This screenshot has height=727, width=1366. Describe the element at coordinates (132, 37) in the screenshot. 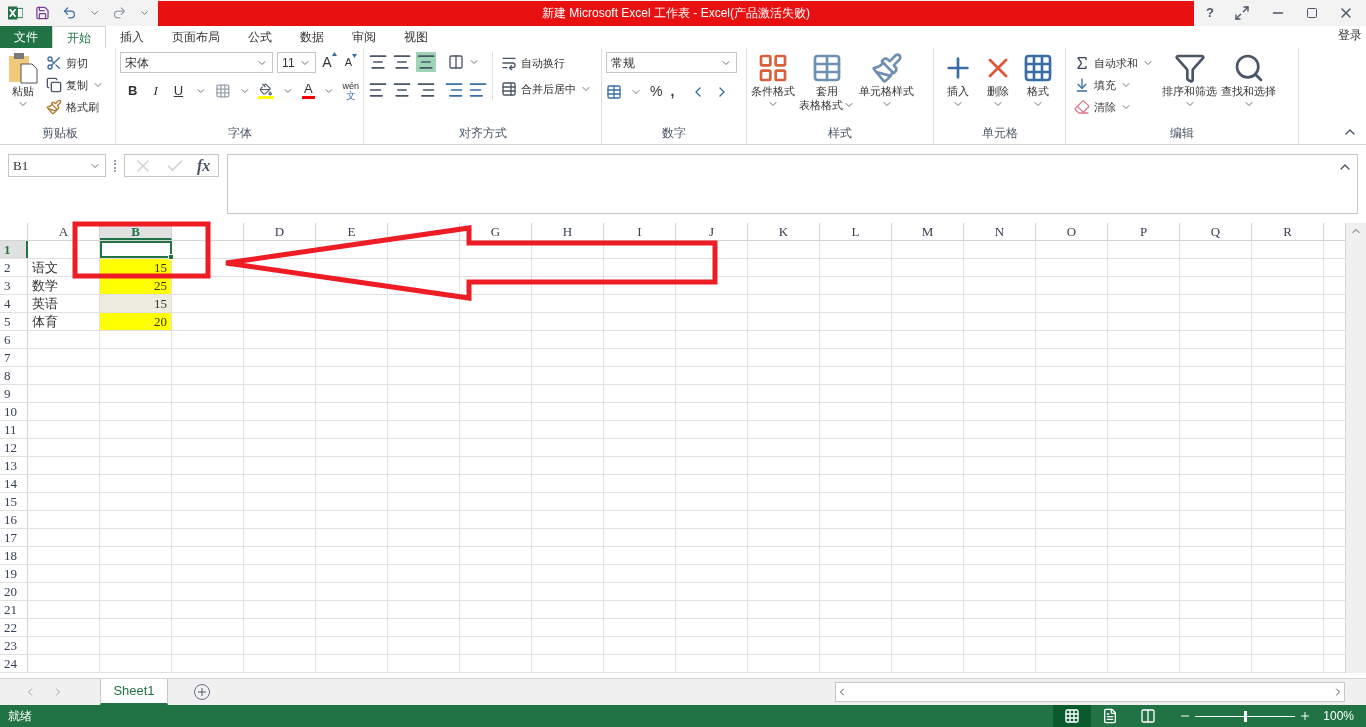

I see `ribbon-tab: 插入` at that location.